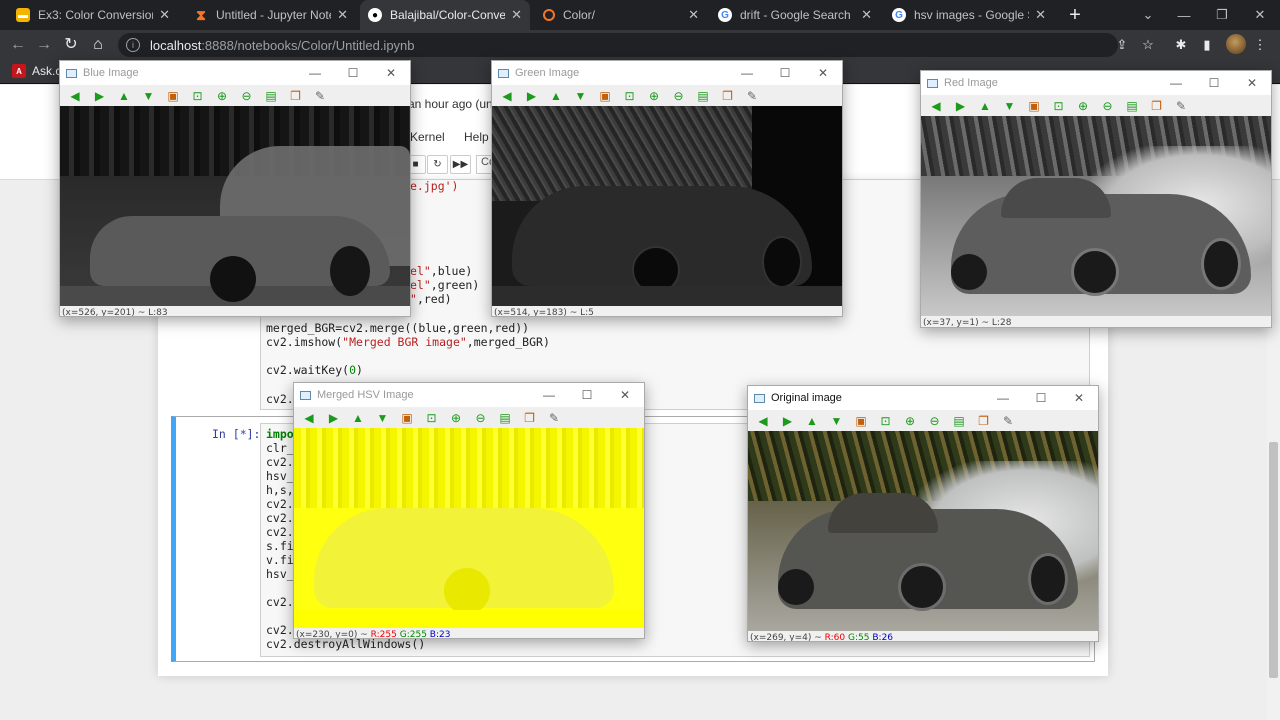  I want to click on reload-icon: ↻, so click(71, 45).